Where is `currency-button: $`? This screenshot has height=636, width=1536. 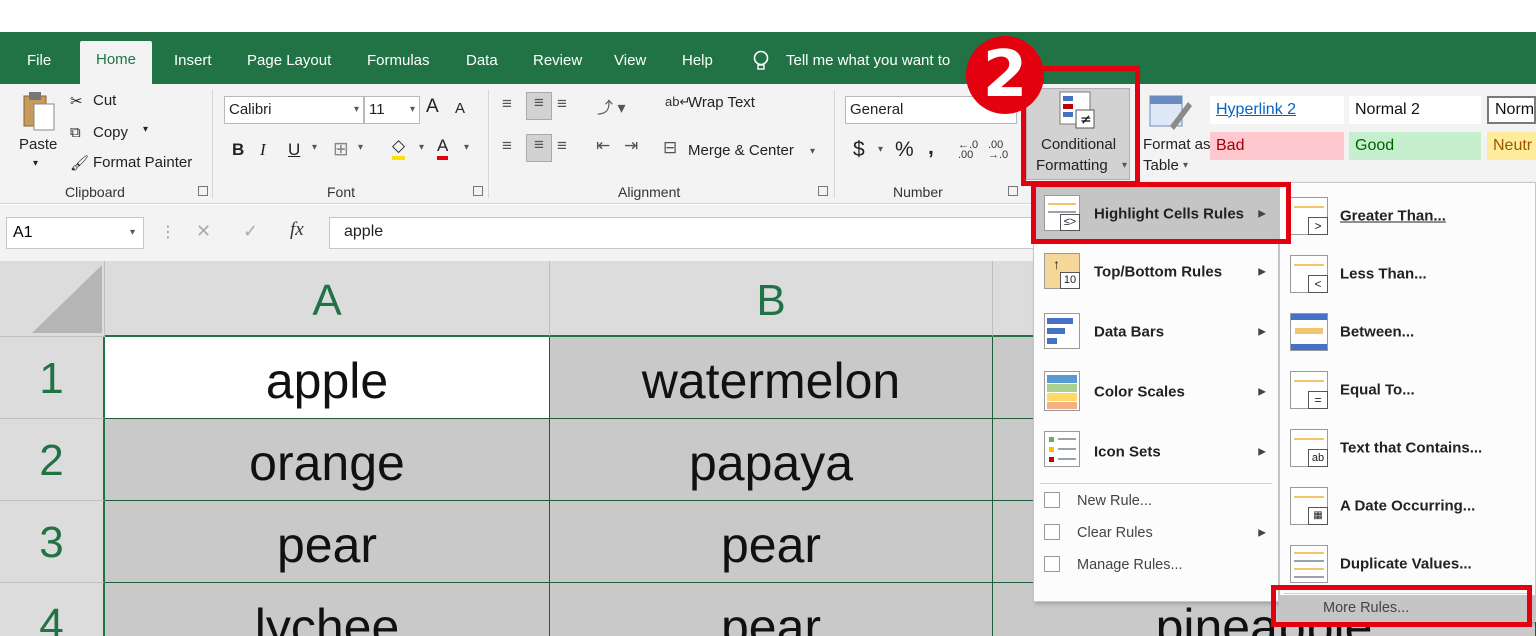
currency-button: $ is located at coordinates (859, 150).